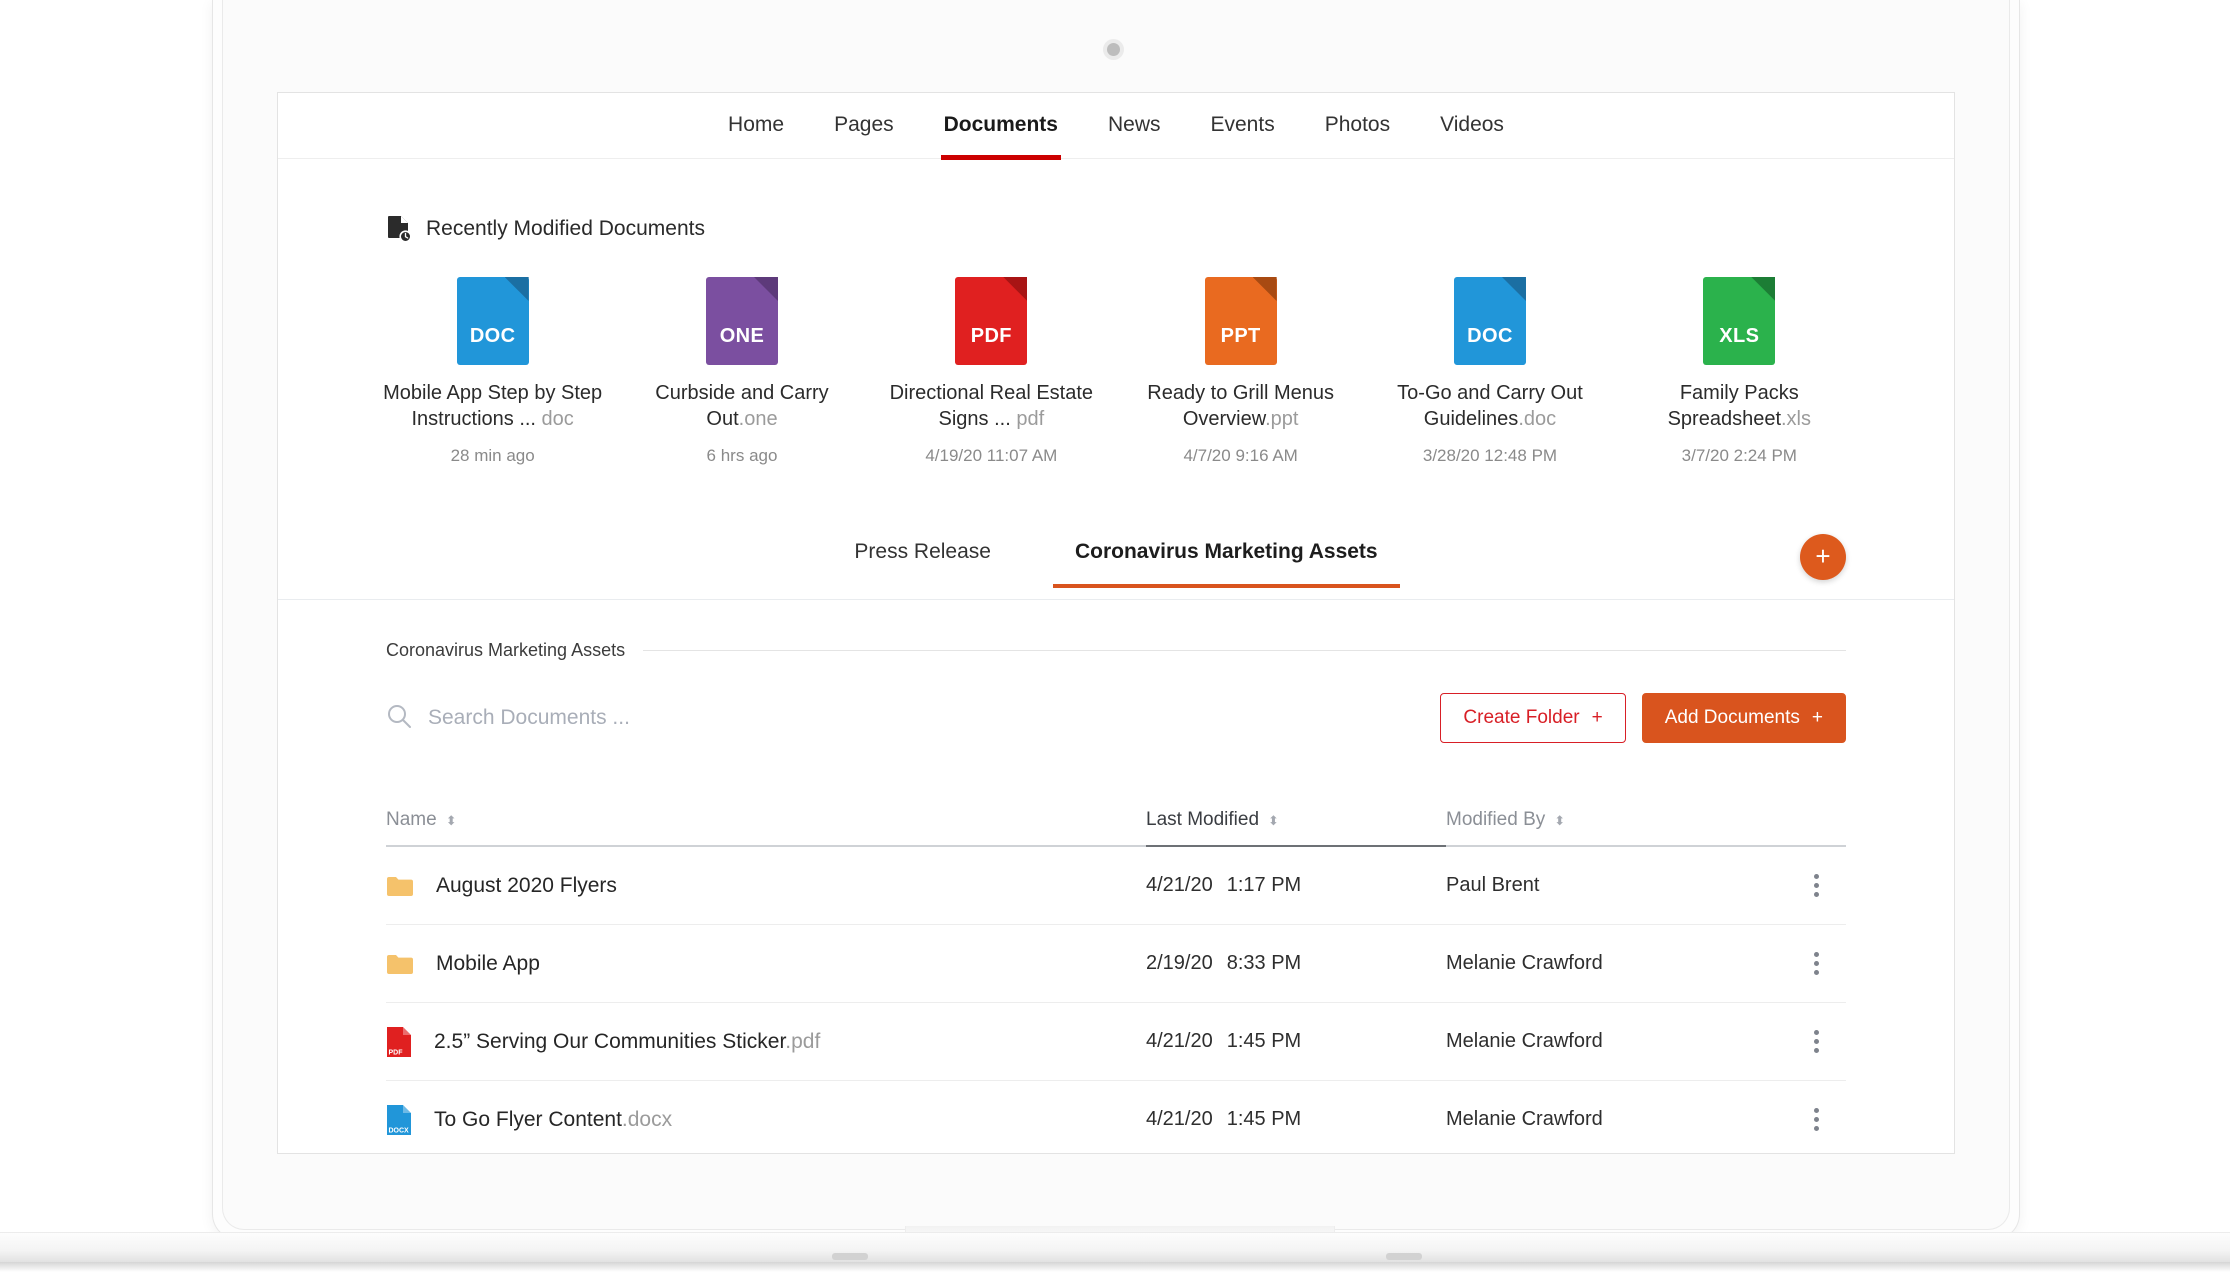 The height and width of the screenshot is (1283, 2230). I want to click on breadcrumb: Coronavirus Marketing Assets, so click(1116, 650).